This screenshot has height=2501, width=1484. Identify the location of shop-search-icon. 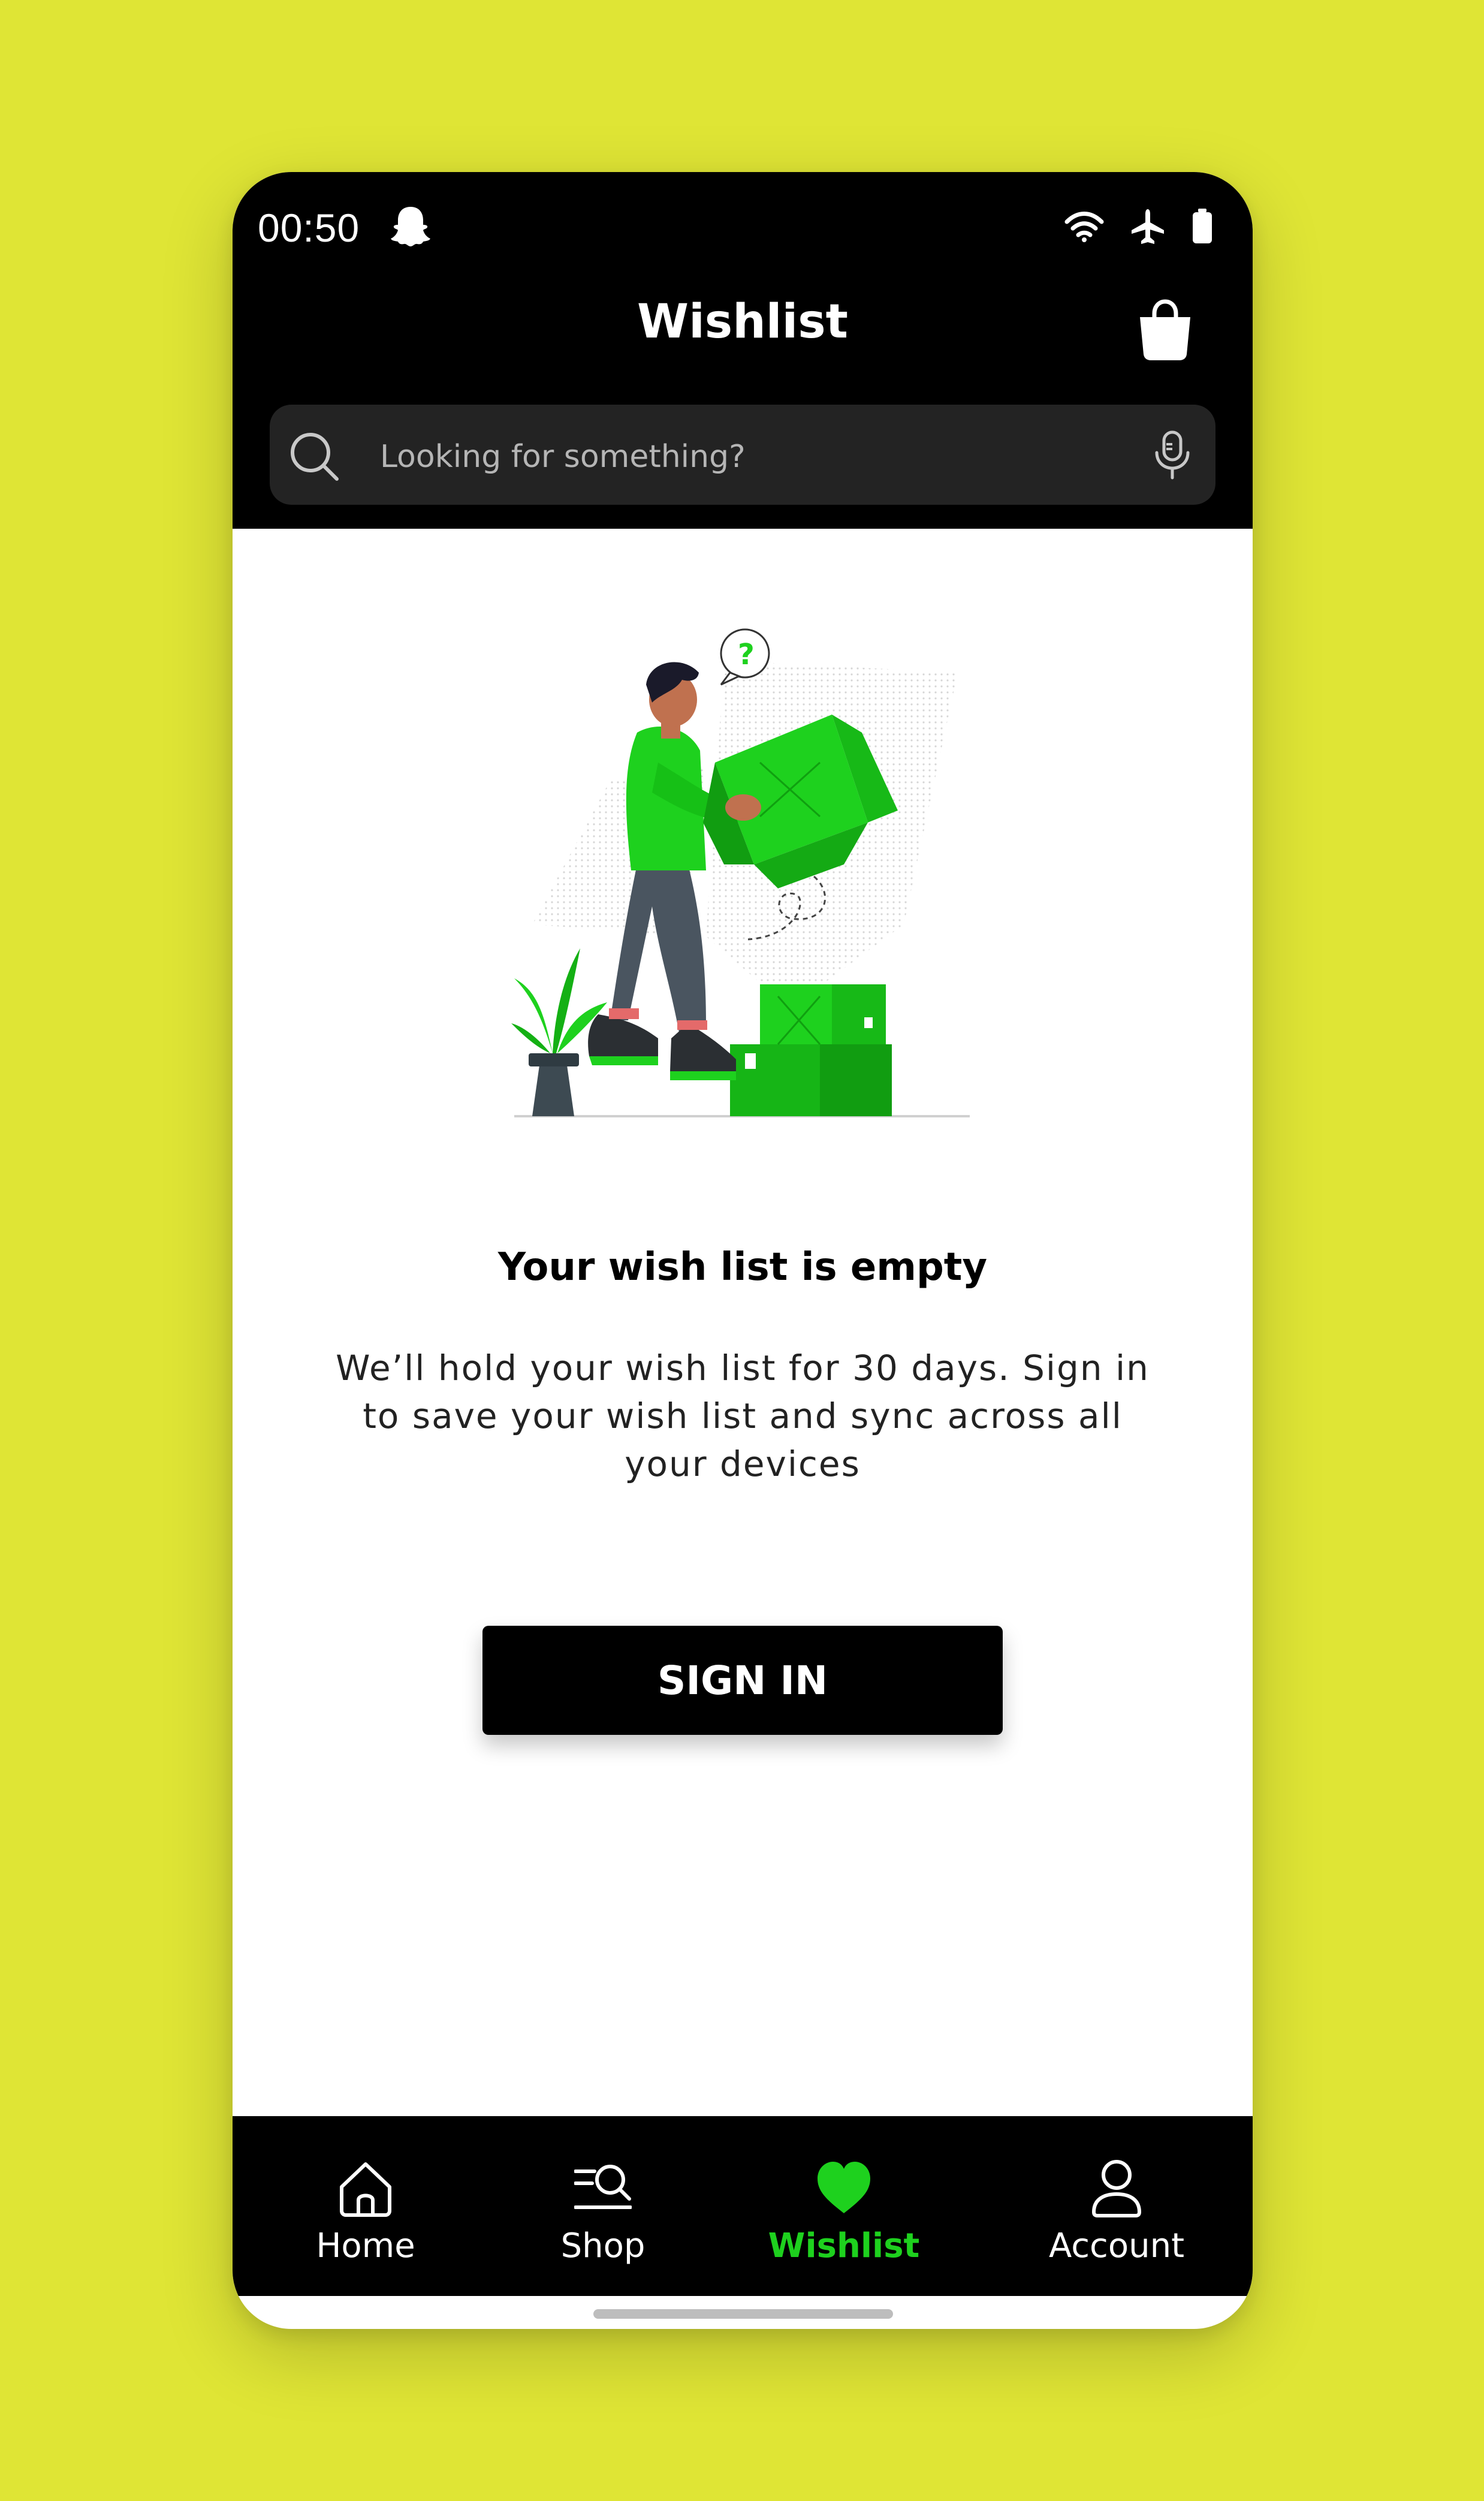
(603, 2187).